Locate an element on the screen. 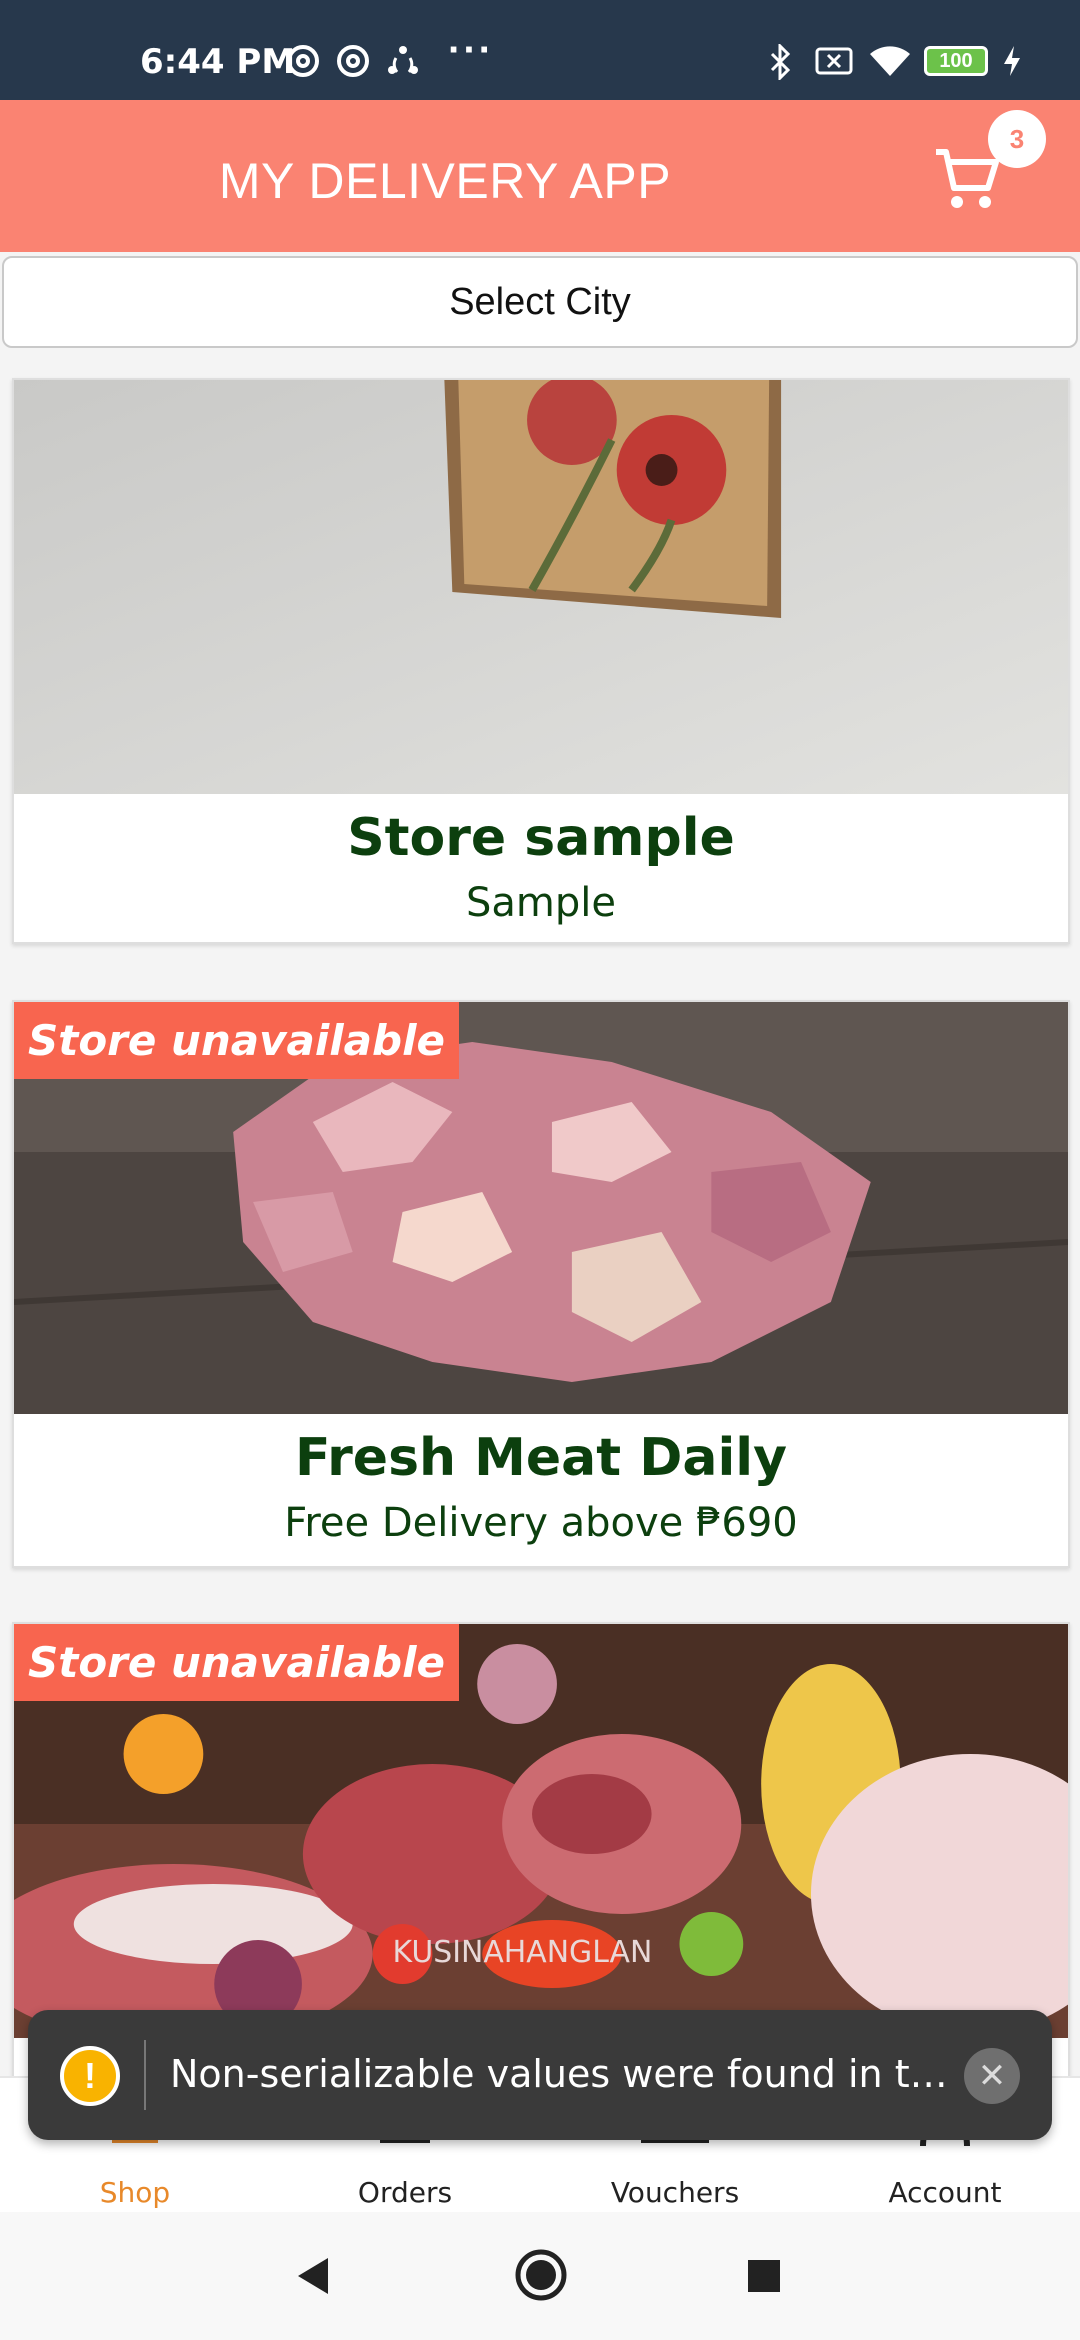 Image resolution: width=1080 pixels, height=2340 pixels. nav-label: Vouchers is located at coordinates (675, 2192).